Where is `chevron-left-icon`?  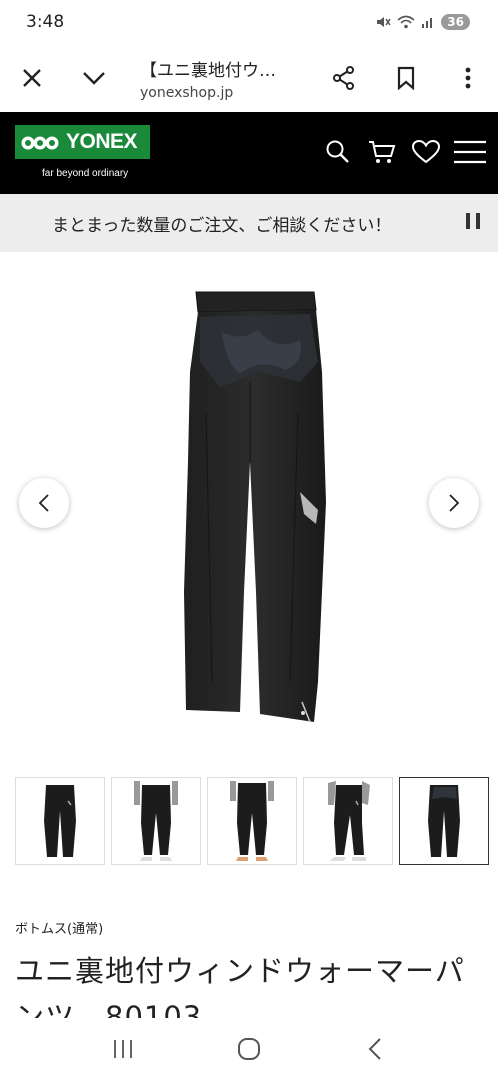
chevron-left-icon is located at coordinates (43, 503).